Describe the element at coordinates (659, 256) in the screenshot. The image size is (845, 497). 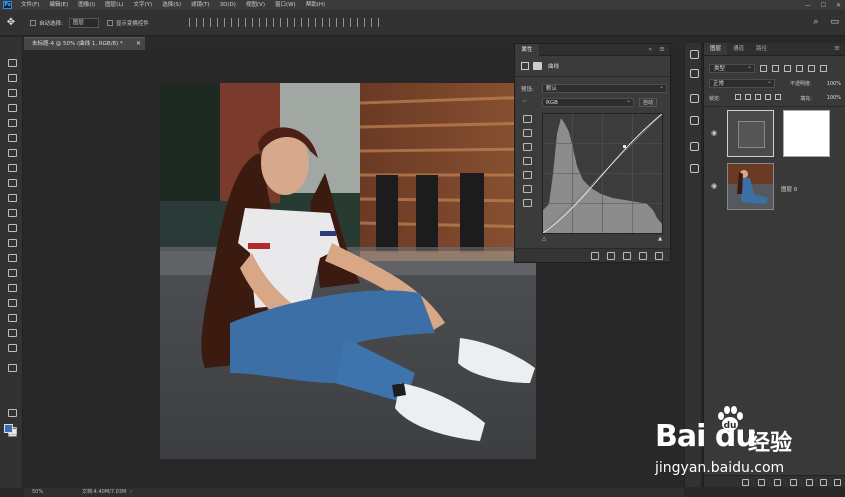
I see `delete-icon` at that location.